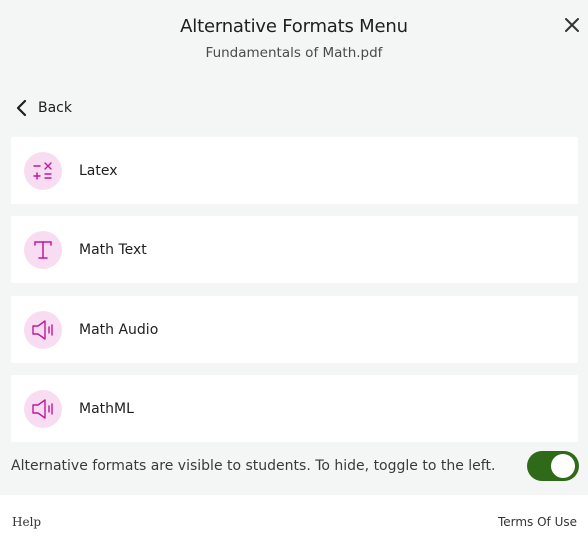 The height and width of the screenshot is (544, 588). I want to click on math-operators-icon, so click(42, 170).